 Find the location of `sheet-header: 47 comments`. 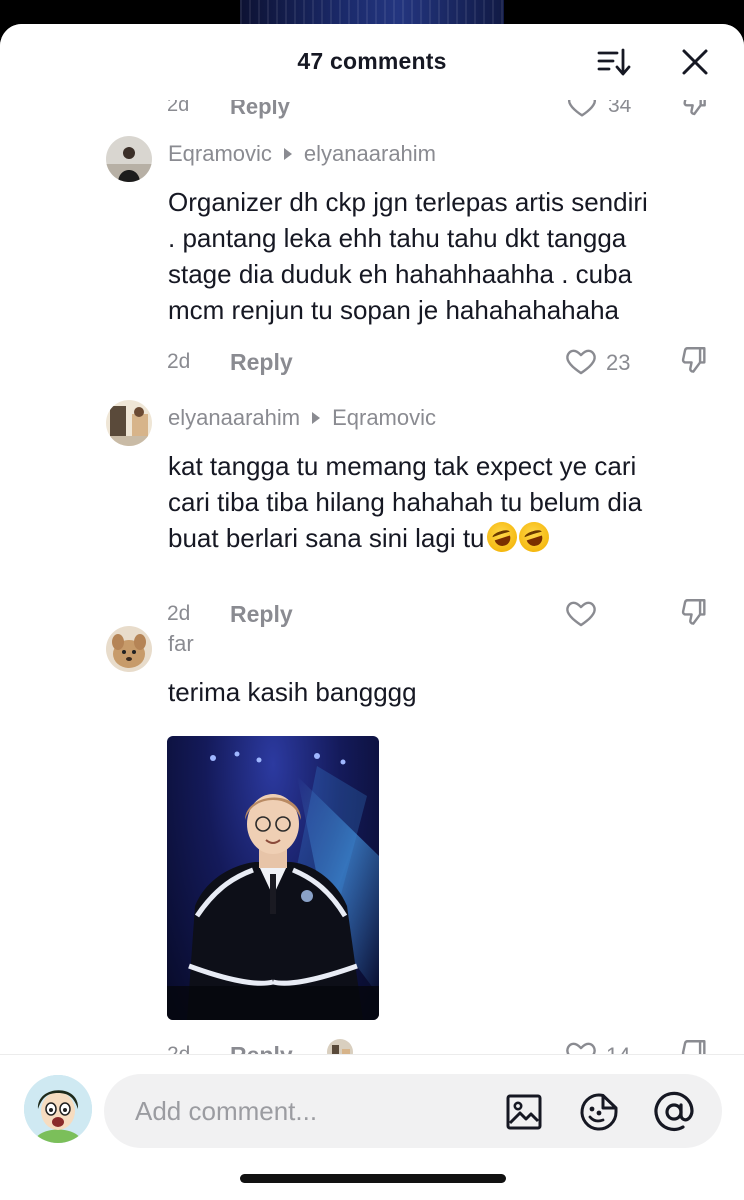

sheet-header: 47 comments is located at coordinates (372, 62).